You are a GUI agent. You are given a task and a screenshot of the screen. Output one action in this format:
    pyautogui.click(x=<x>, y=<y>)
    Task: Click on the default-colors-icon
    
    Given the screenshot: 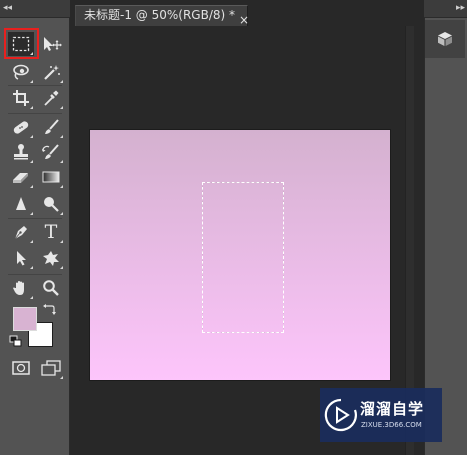 What is the action you would take?
    pyautogui.click(x=15, y=341)
    